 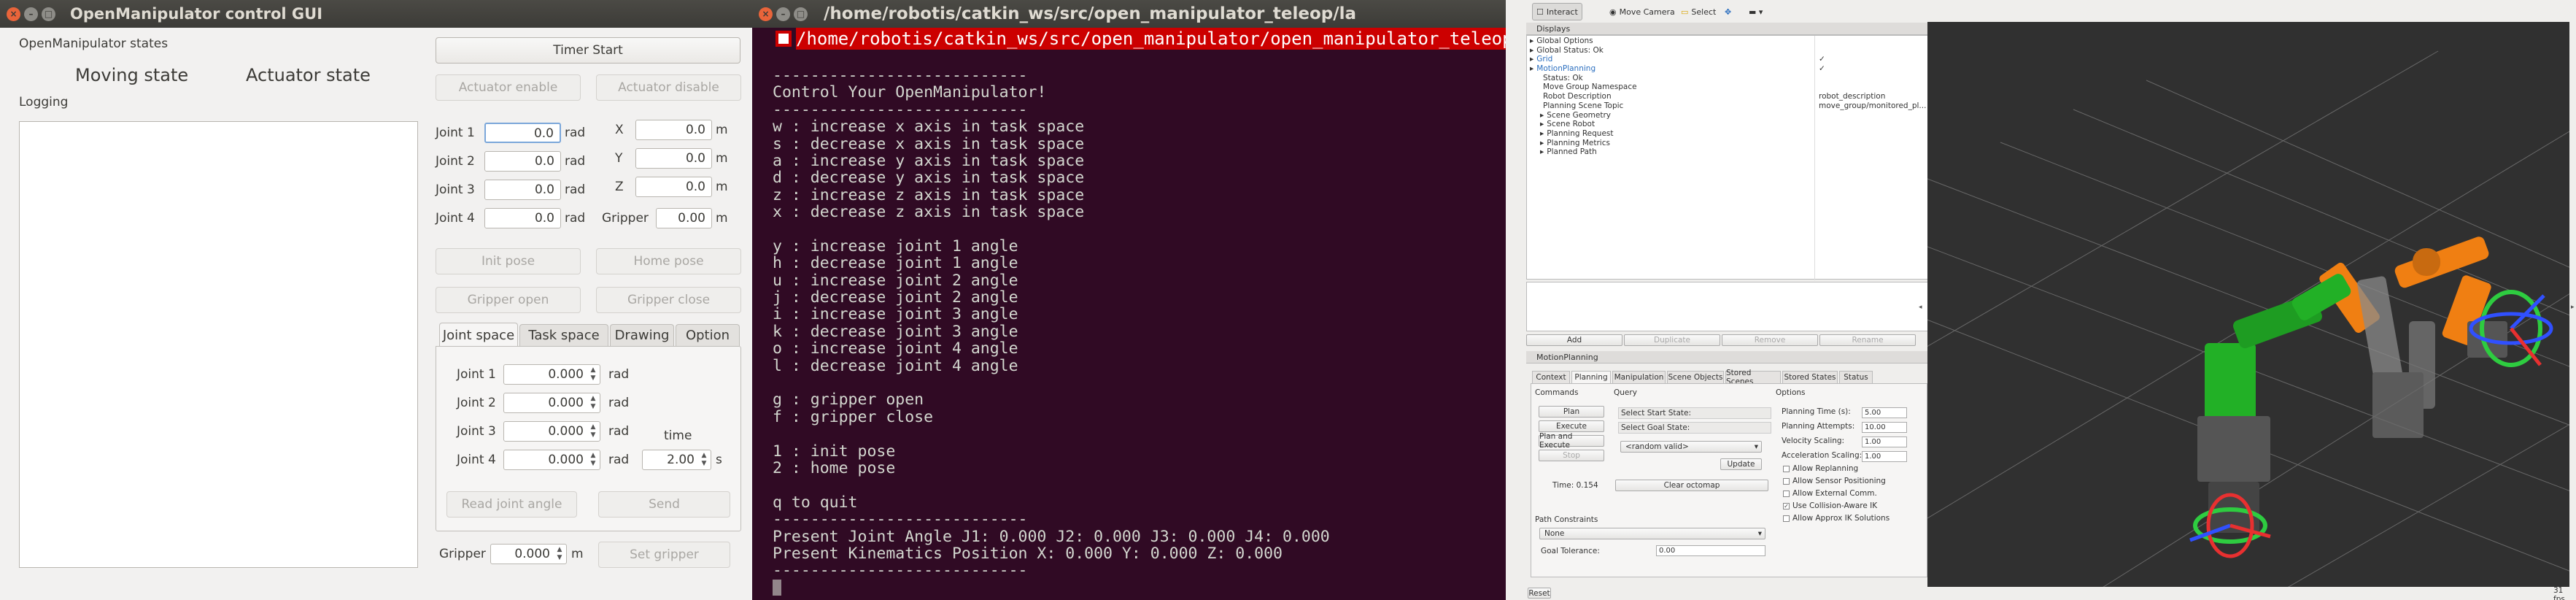 What do you see at coordinates (1691, 486) in the screenshot?
I see `clear-octomap-button: Clear octomap` at bounding box center [1691, 486].